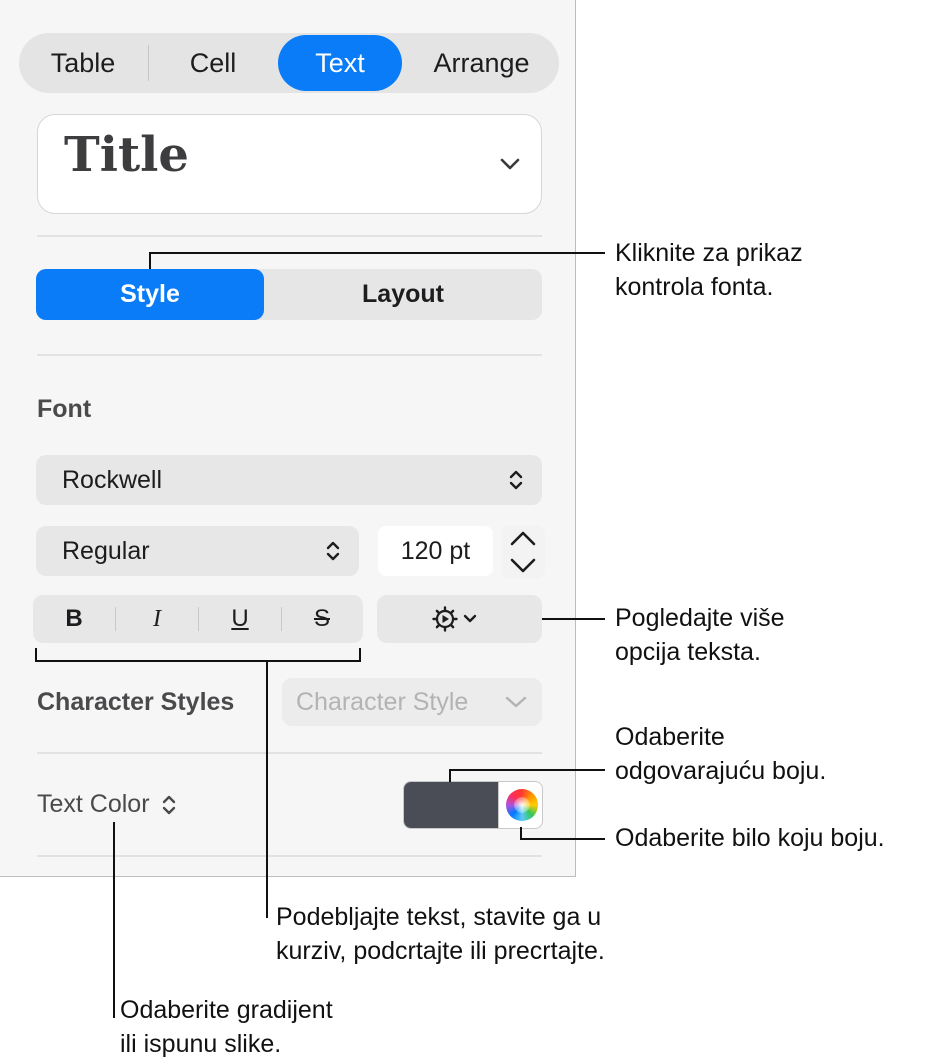 Image resolution: width=950 pixels, height=1064 pixels. I want to click on text-color-popup: Text Color, so click(107, 804).